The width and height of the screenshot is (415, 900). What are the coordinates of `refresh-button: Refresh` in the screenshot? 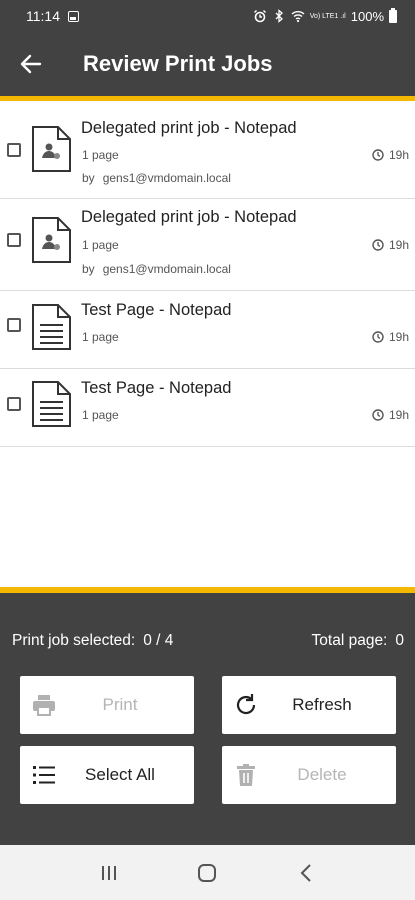 It's located at (309, 705).